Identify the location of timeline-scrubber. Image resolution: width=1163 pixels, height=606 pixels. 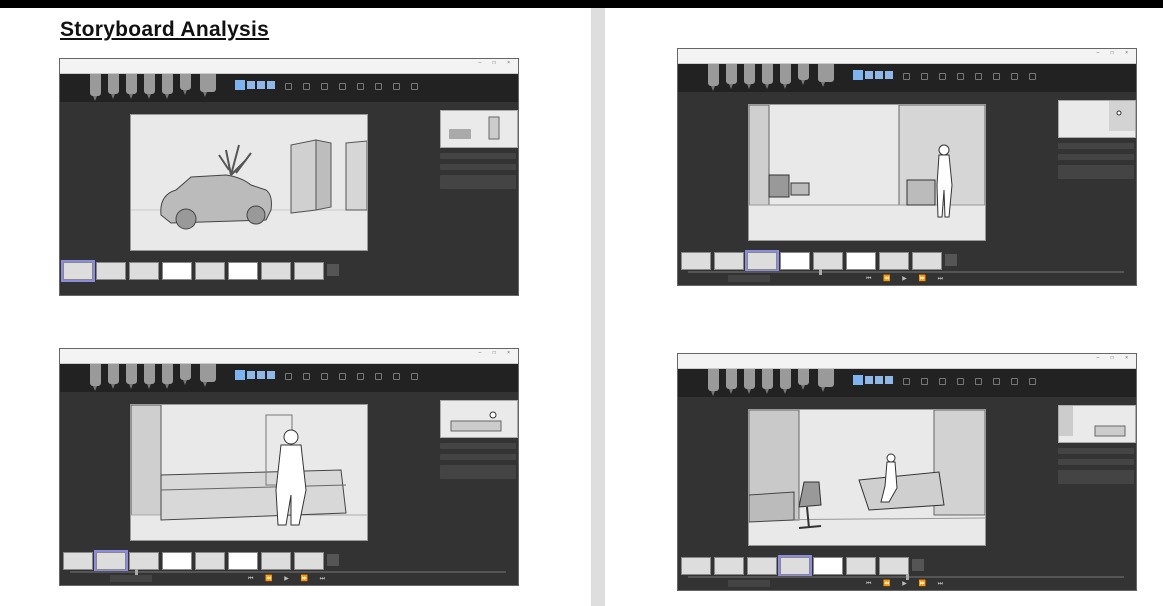
(906, 577).